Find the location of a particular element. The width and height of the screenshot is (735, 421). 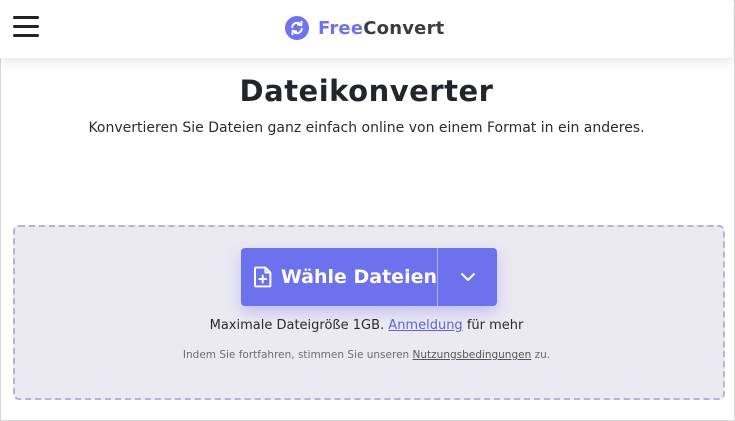

hamburger-menu-icon is located at coordinates (26, 27).